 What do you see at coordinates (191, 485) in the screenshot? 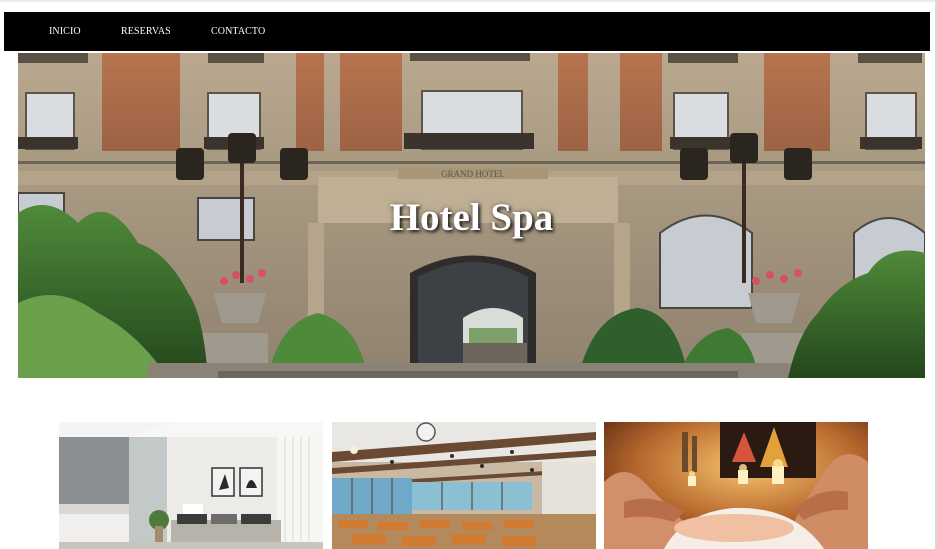
I see `bedroom-image` at bounding box center [191, 485].